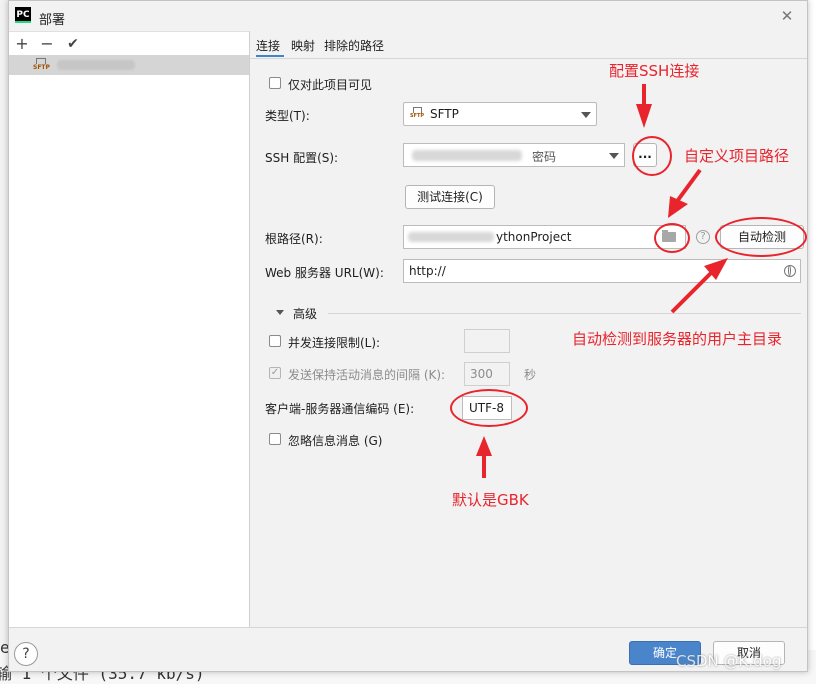  What do you see at coordinates (685, 193) in the screenshot?
I see `arrow-custom-path` at bounding box center [685, 193].